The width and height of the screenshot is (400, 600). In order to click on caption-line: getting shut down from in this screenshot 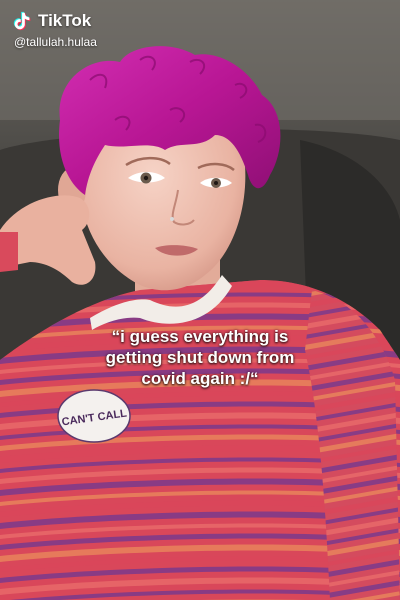, I will do `click(200, 357)`.